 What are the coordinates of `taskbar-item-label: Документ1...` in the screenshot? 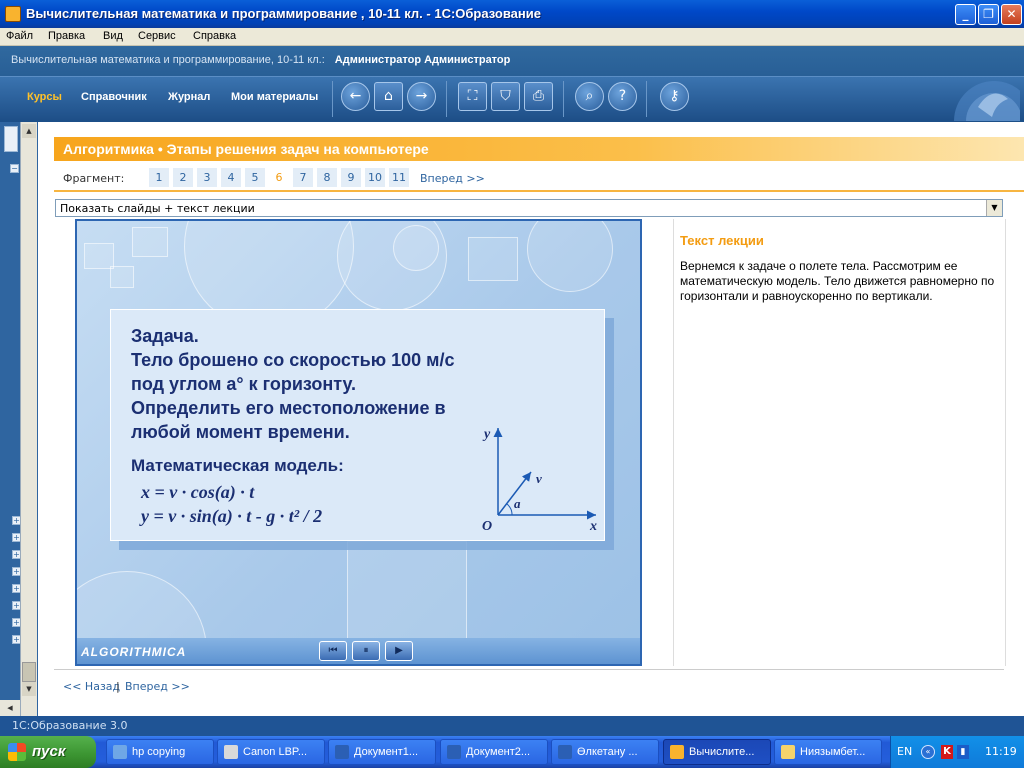 It's located at (386, 752).